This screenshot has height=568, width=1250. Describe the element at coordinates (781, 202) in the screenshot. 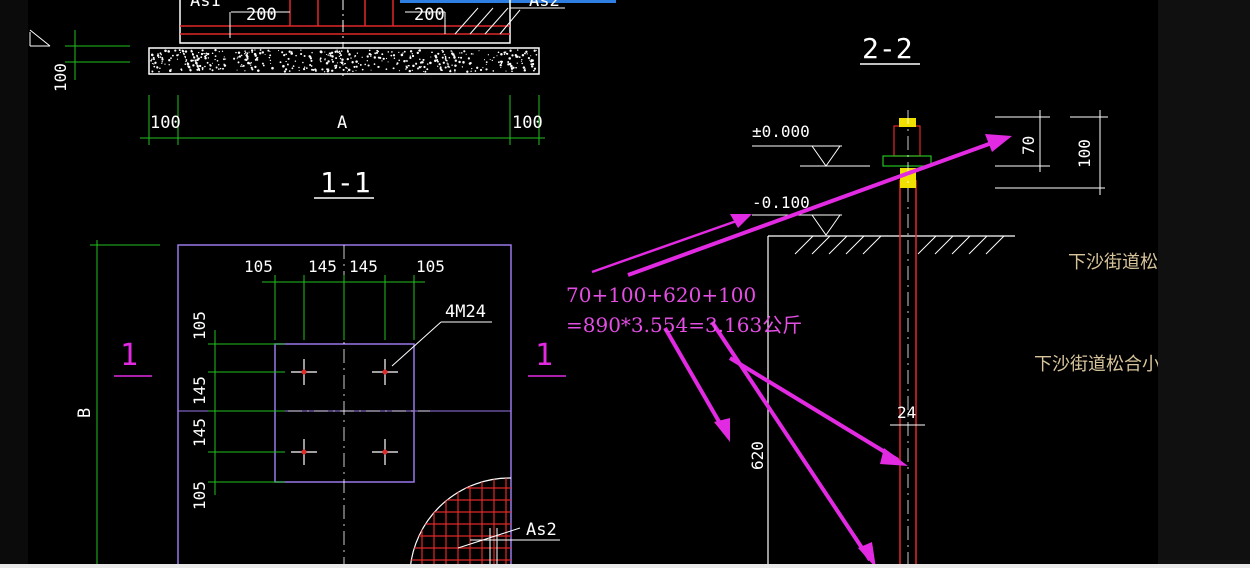

I see `level-bottom: -0.100` at that location.